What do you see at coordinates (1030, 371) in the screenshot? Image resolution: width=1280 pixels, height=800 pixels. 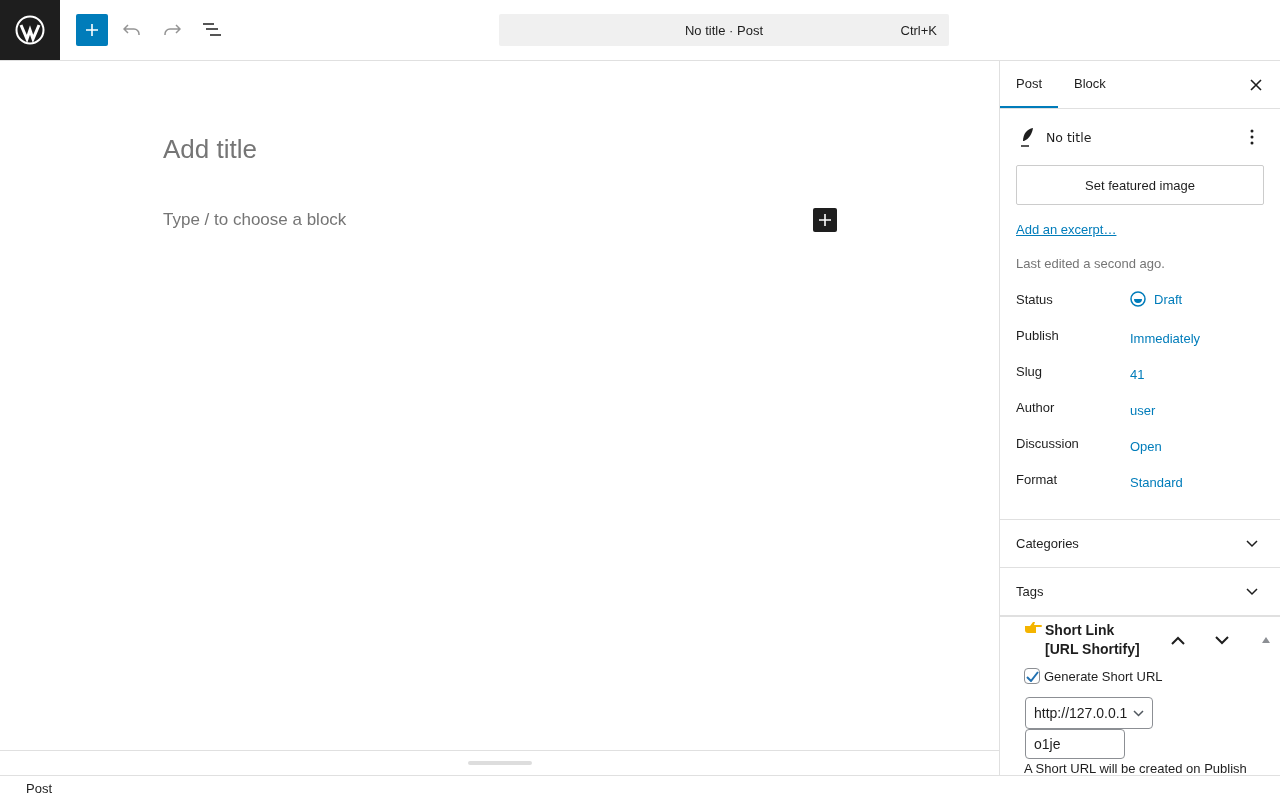 I see `field-label: Slug` at bounding box center [1030, 371].